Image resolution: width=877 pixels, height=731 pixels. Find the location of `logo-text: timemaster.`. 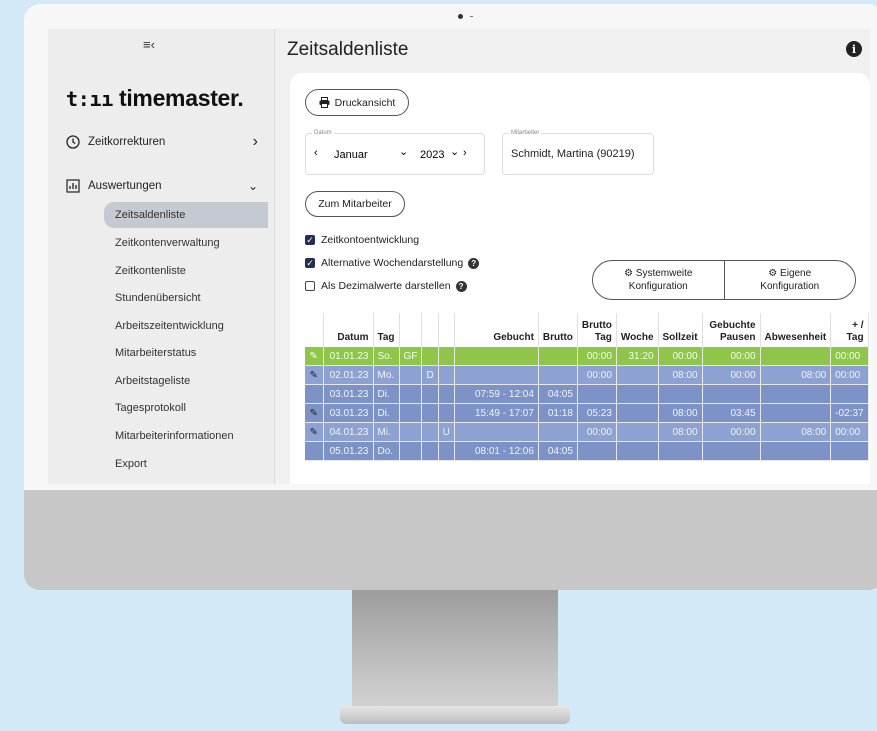

logo-text: timemaster. is located at coordinates (181, 98).